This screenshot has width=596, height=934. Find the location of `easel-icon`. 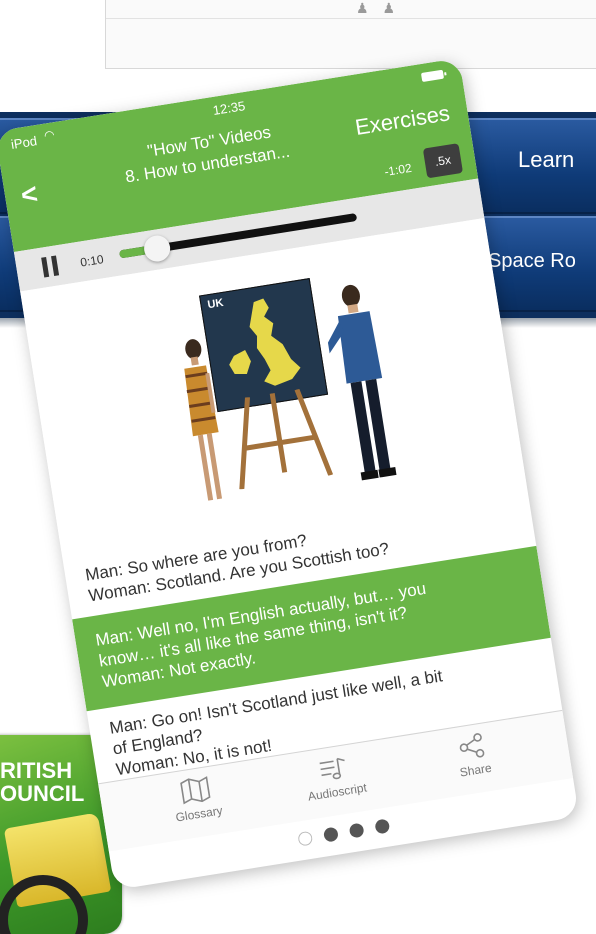

easel-icon is located at coordinates (286, 439).